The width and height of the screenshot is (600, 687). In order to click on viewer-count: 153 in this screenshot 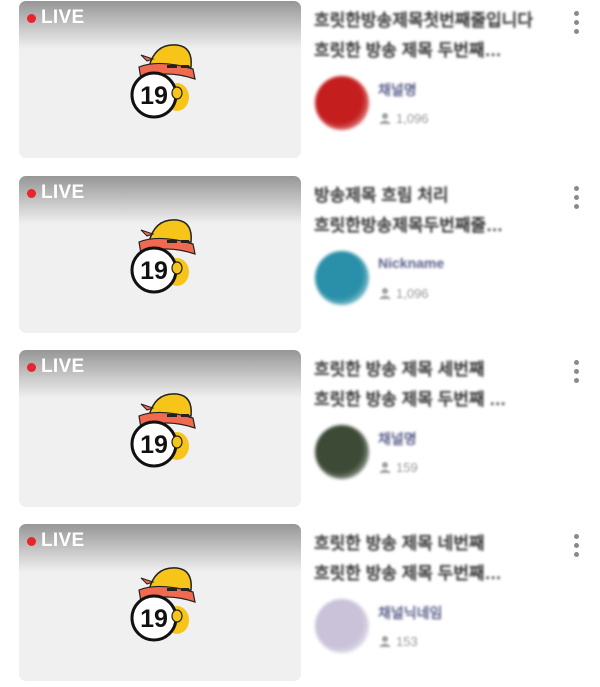, I will do `click(407, 641)`.